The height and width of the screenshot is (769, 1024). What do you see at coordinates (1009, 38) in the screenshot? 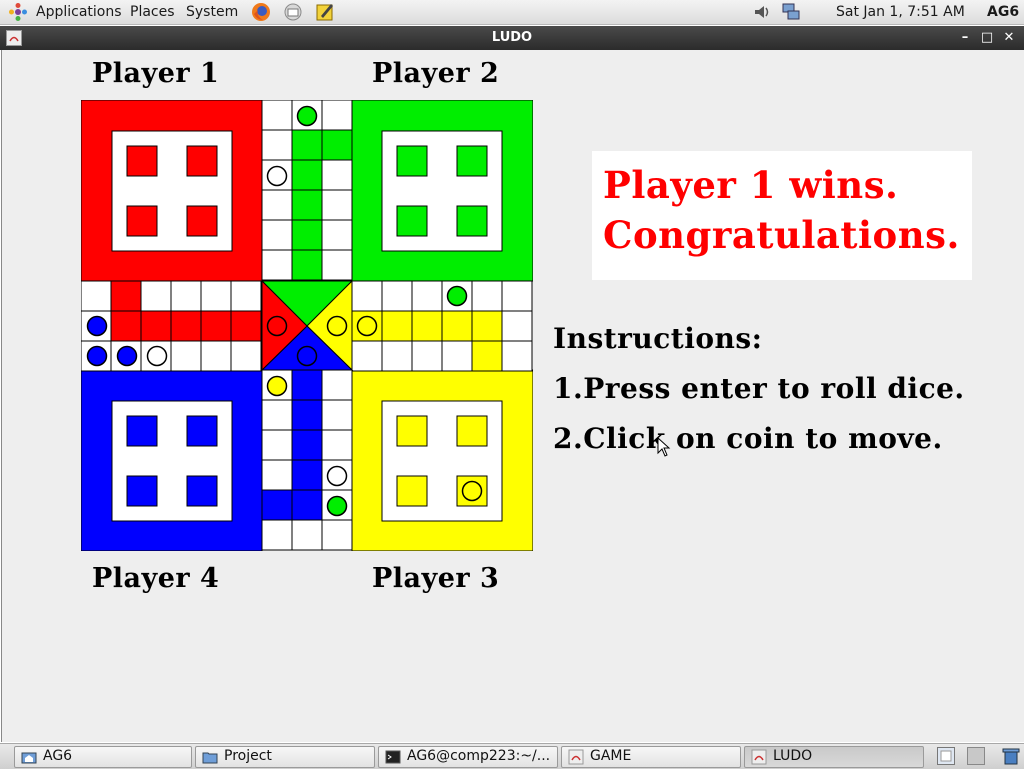
I see `close-button: ✕` at bounding box center [1009, 38].